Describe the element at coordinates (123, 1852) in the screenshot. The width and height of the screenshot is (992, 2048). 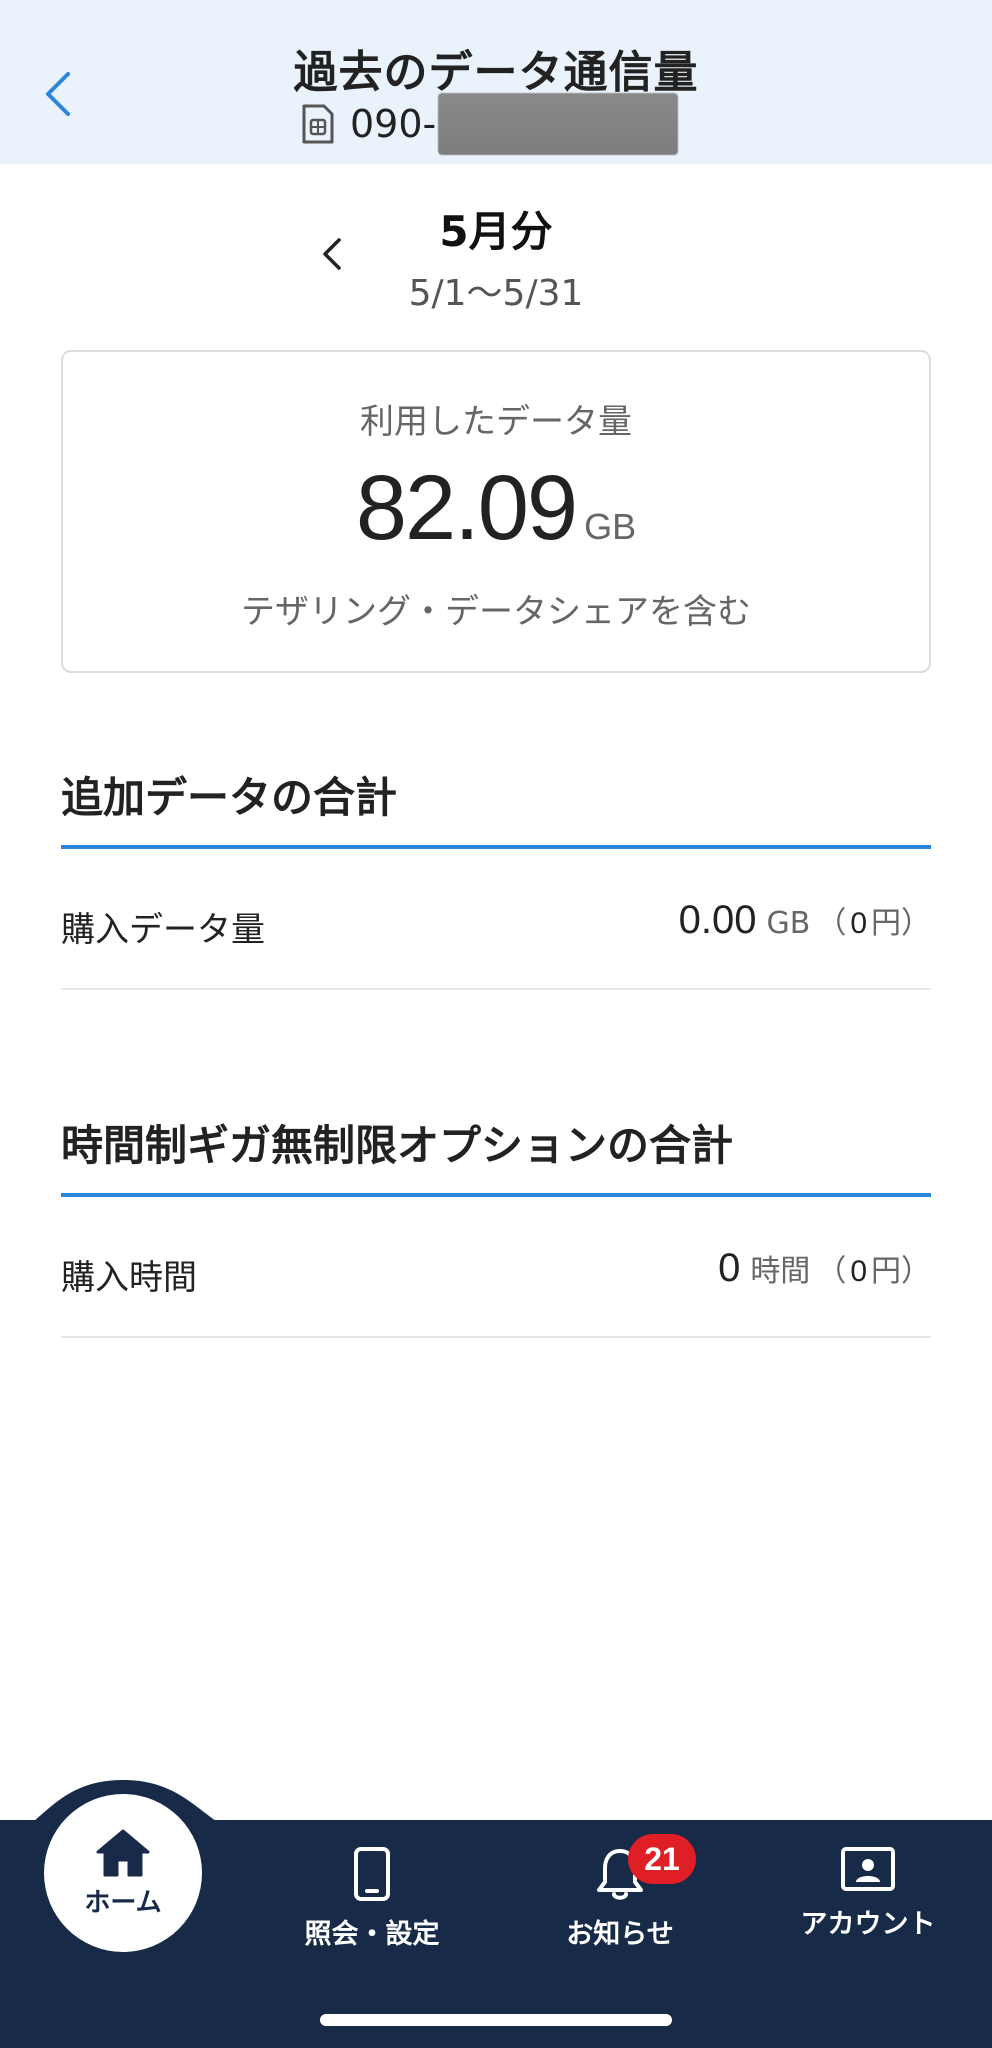
I see `home-icon` at that location.